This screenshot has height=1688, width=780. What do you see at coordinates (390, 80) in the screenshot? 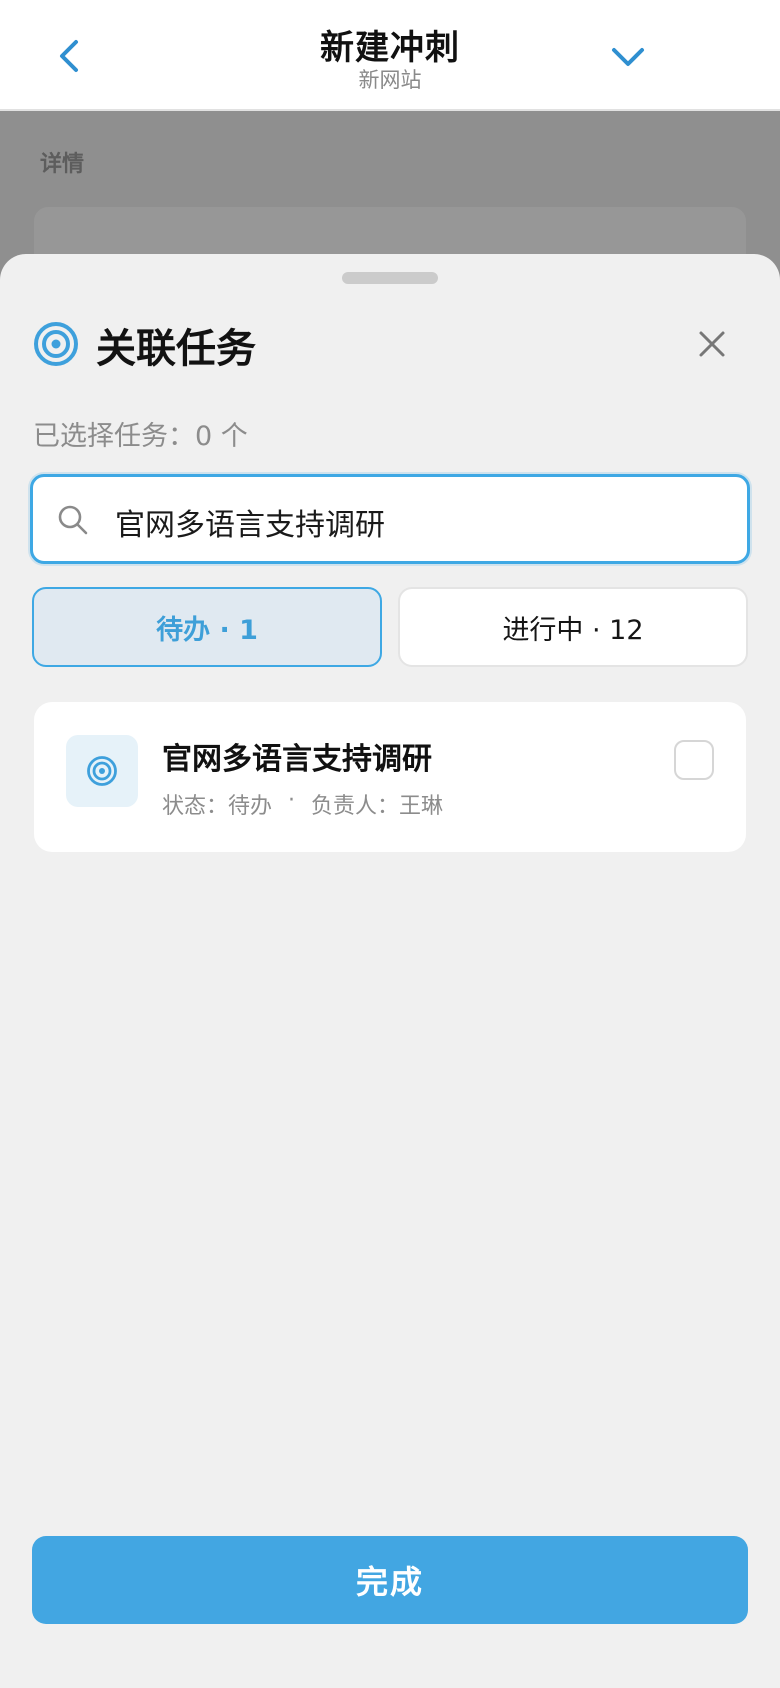
I see `page-subtitle: 新网站` at bounding box center [390, 80].